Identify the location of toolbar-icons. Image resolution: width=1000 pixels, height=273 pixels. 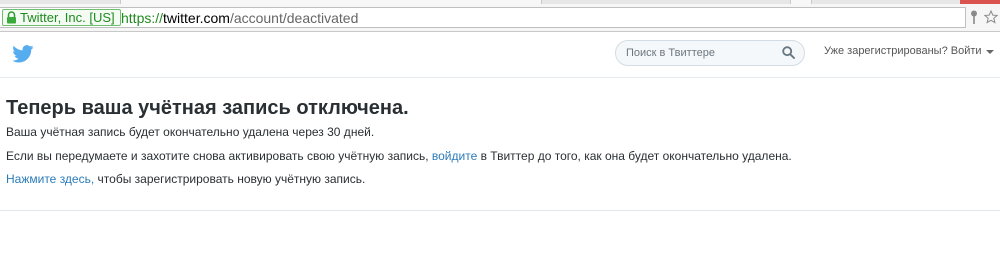
(984, 17).